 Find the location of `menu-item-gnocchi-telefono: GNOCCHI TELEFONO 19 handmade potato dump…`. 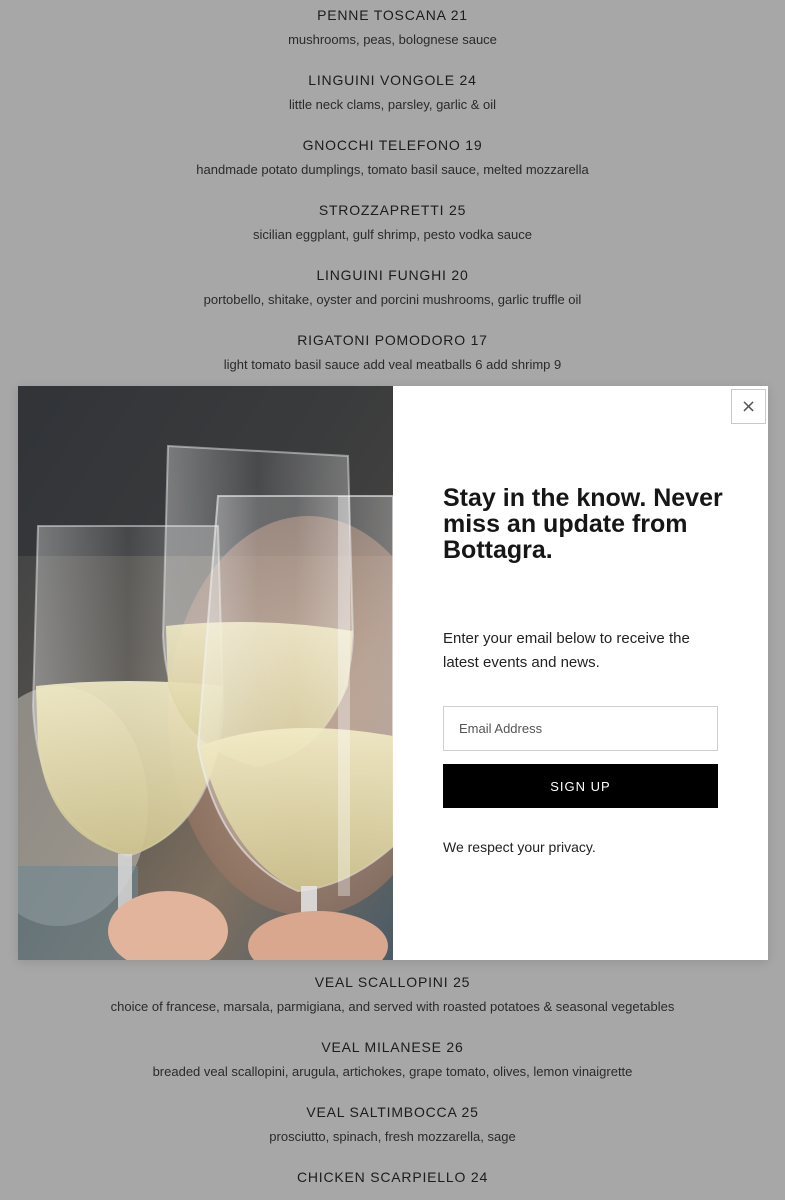

menu-item-gnocchi-telefono: GNOCCHI TELEFONO 19 handmade potato dump… is located at coordinates (392, 157).